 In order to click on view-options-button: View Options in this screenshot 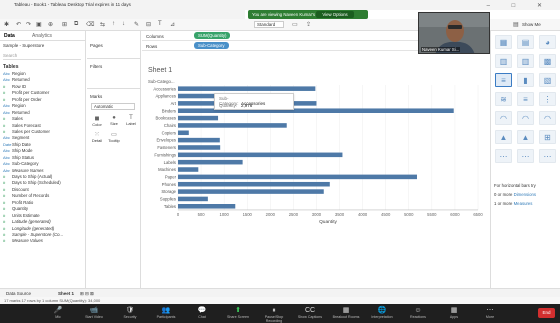, I will do `click(335, 14)`.